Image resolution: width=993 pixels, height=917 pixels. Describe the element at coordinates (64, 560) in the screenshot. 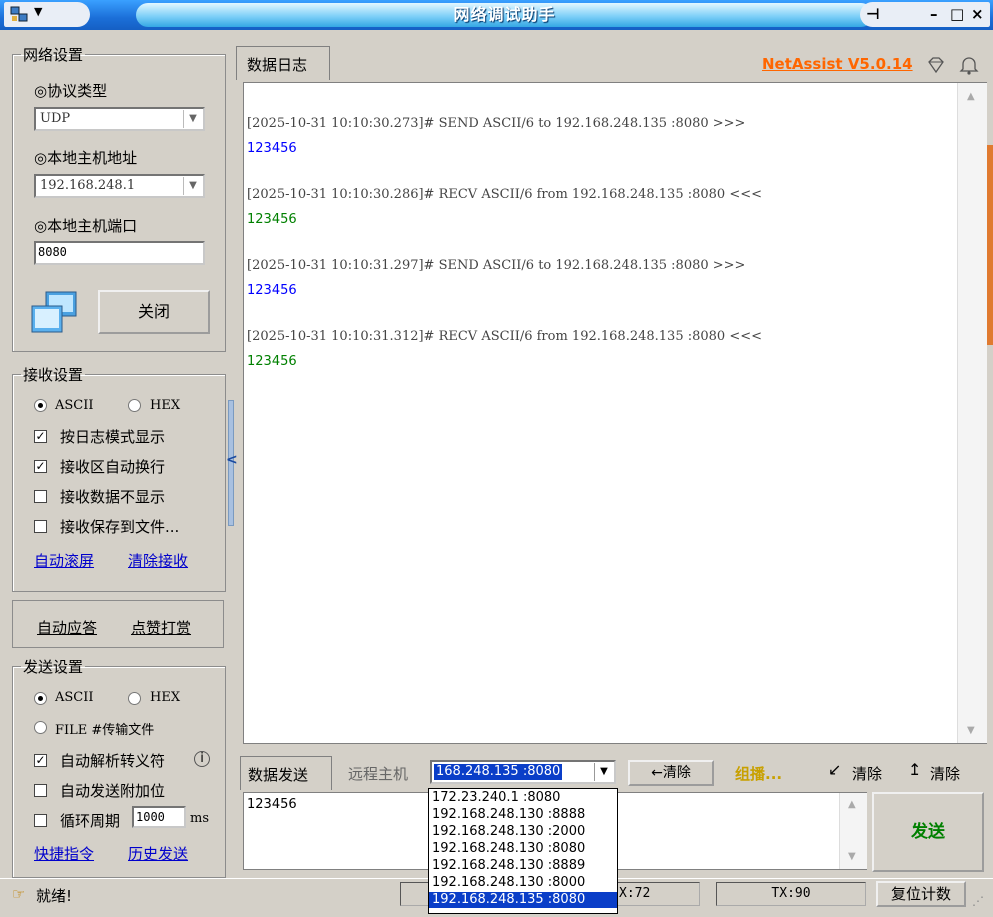

I see `auto-scroll-link: 自动滚屏` at that location.